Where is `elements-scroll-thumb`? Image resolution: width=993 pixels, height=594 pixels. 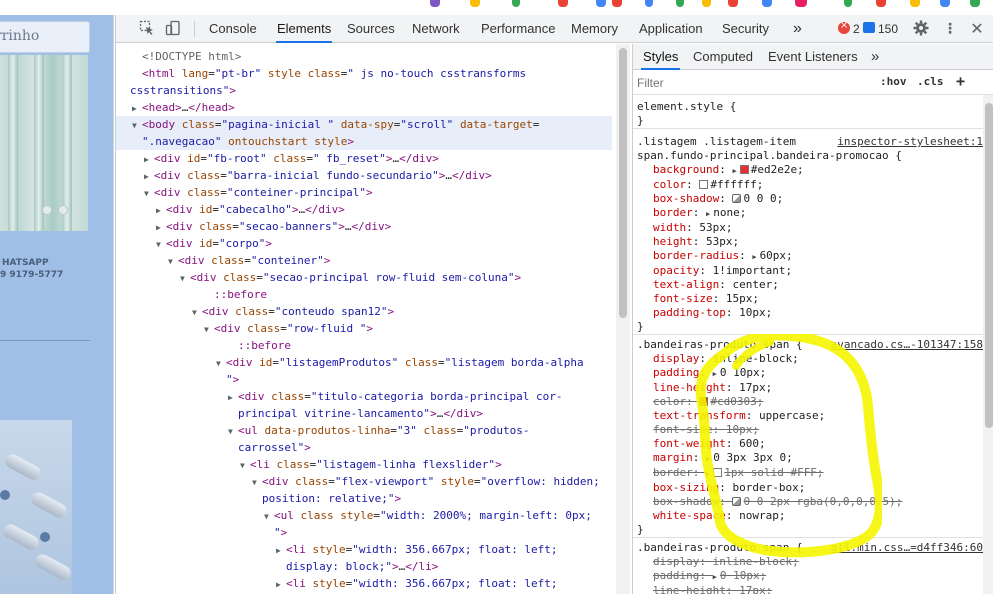
elements-scroll-thumb is located at coordinates (623, 183).